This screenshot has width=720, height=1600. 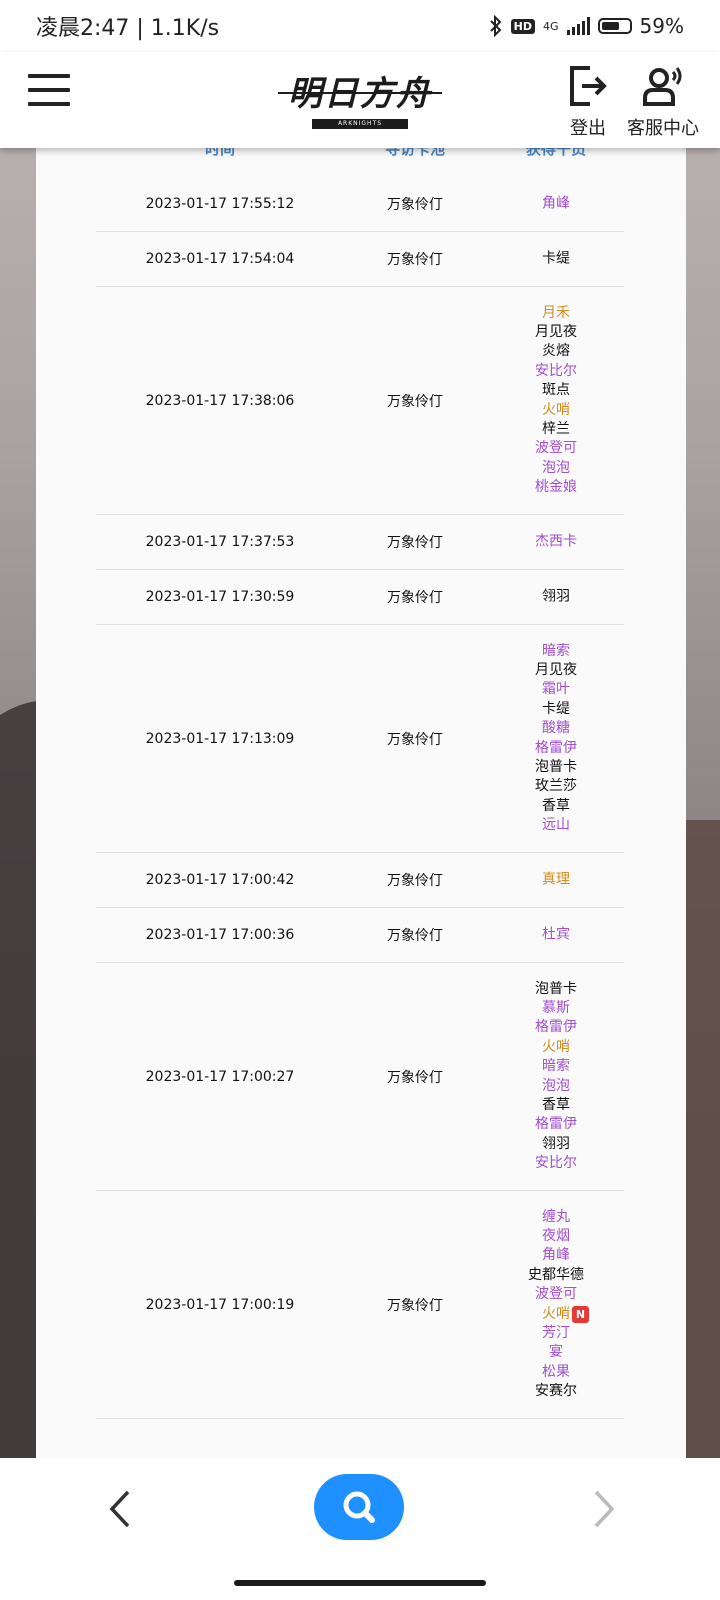 I want to click on operator-name-text: 月见夜, so click(x=556, y=669).